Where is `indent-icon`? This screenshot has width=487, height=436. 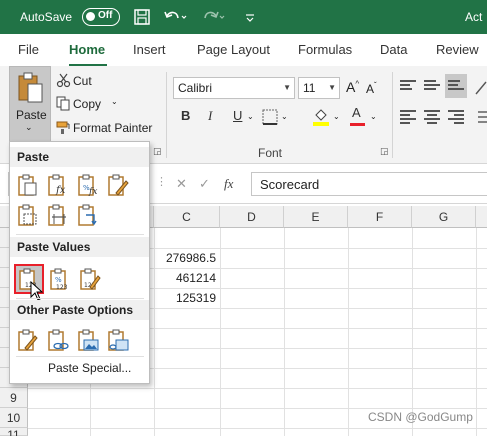
indent-icon is located at coordinates (480, 117).